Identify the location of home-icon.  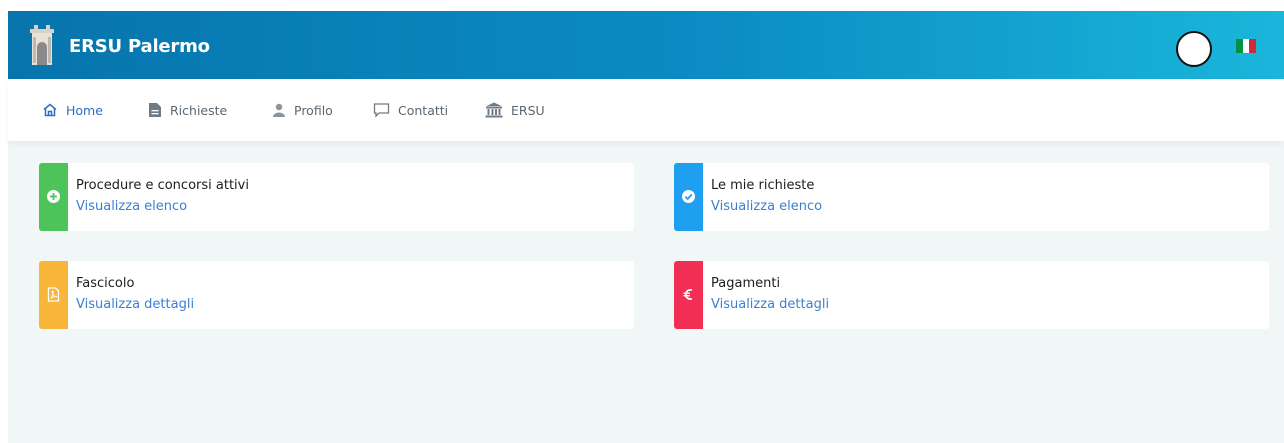
(50, 110).